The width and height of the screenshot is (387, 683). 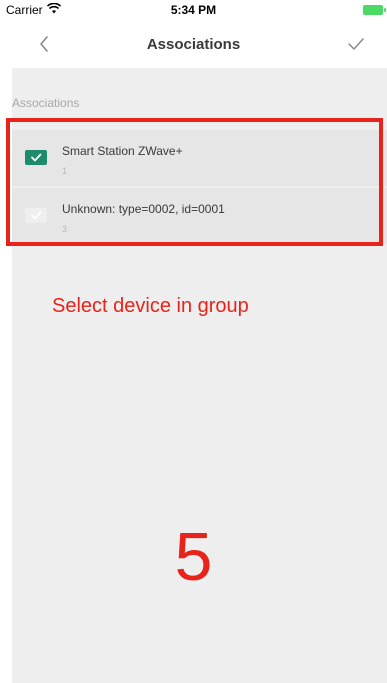 What do you see at coordinates (150, 306) in the screenshot?
I see `annotation-text: Select device in group` at bounding box center [150, 306].